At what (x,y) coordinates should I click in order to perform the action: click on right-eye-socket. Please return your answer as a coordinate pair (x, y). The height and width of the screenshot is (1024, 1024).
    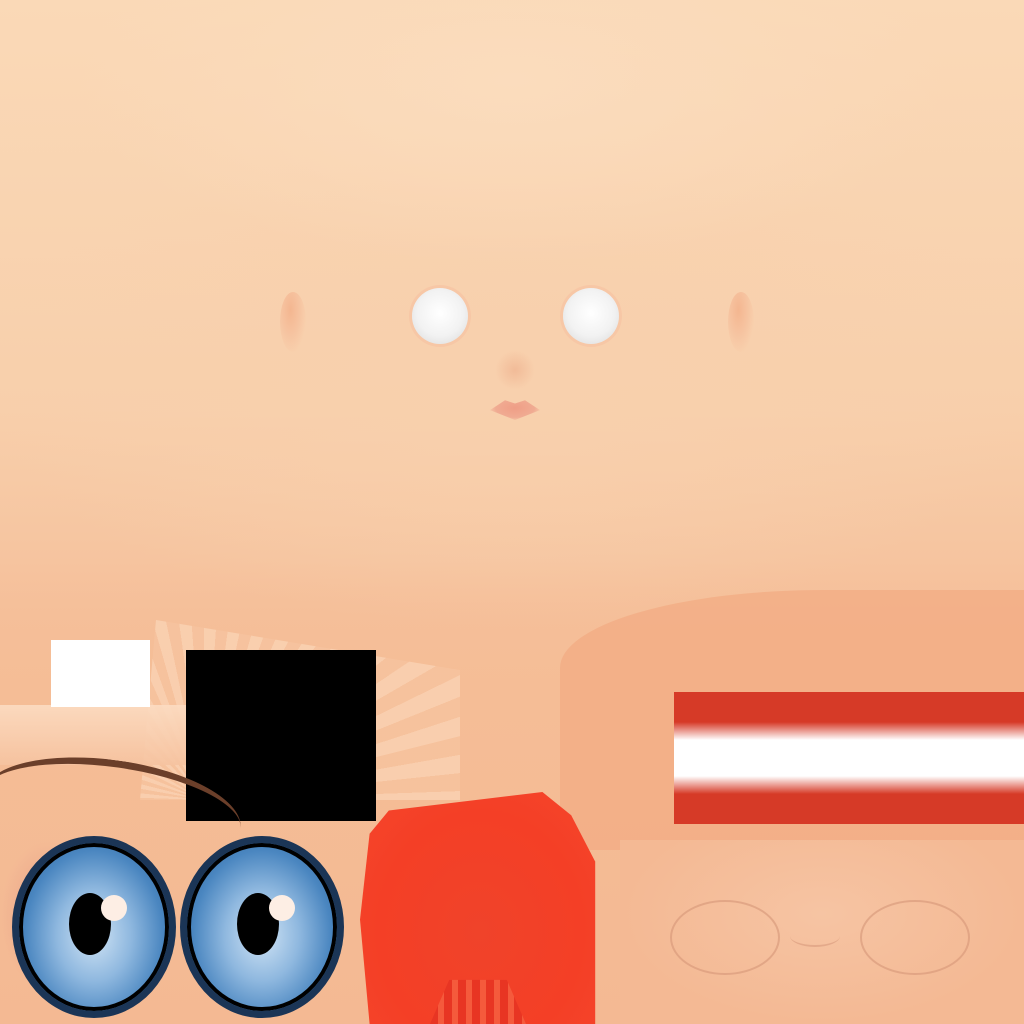
    Looking at the image, I should click on (591, 316).